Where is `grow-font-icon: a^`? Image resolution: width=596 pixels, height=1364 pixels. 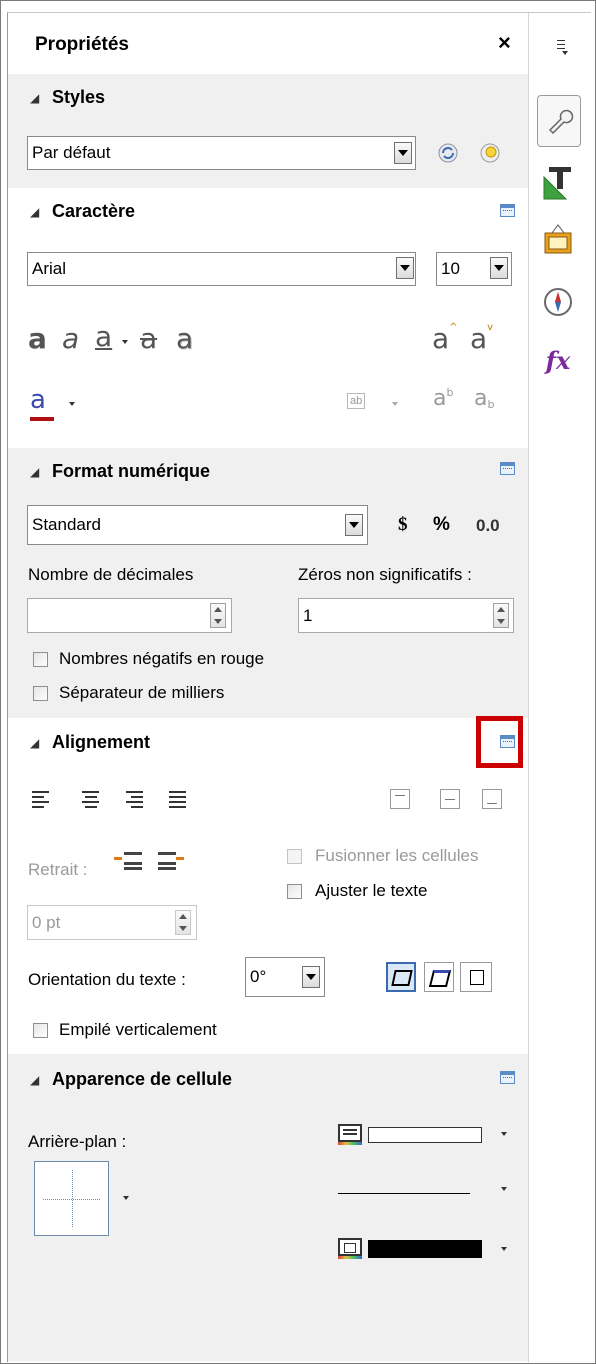
grow-font-icon: a^ is located at coordinates (445, 338).